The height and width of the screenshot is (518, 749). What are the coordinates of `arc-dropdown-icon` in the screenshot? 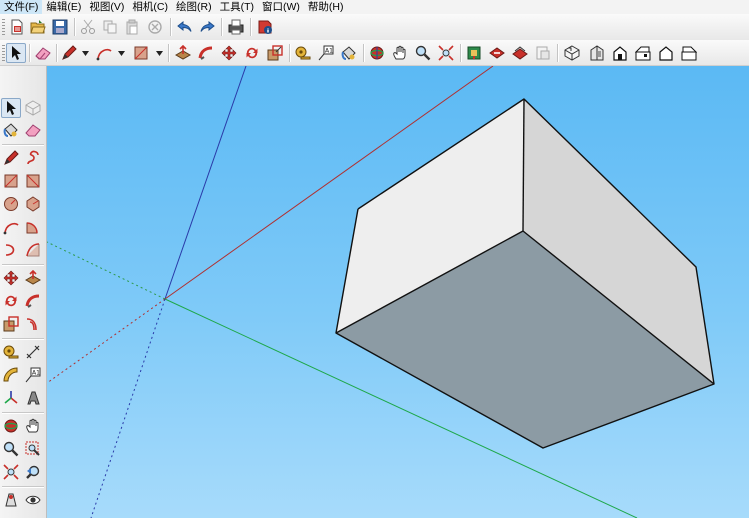 It's located at (121, 53).